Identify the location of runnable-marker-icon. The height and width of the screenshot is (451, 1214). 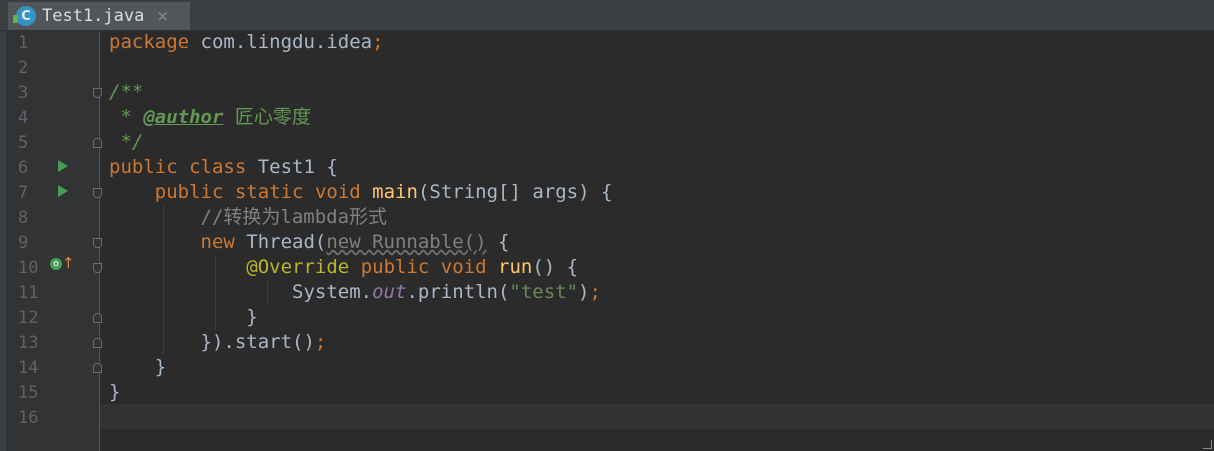
(15, 19).